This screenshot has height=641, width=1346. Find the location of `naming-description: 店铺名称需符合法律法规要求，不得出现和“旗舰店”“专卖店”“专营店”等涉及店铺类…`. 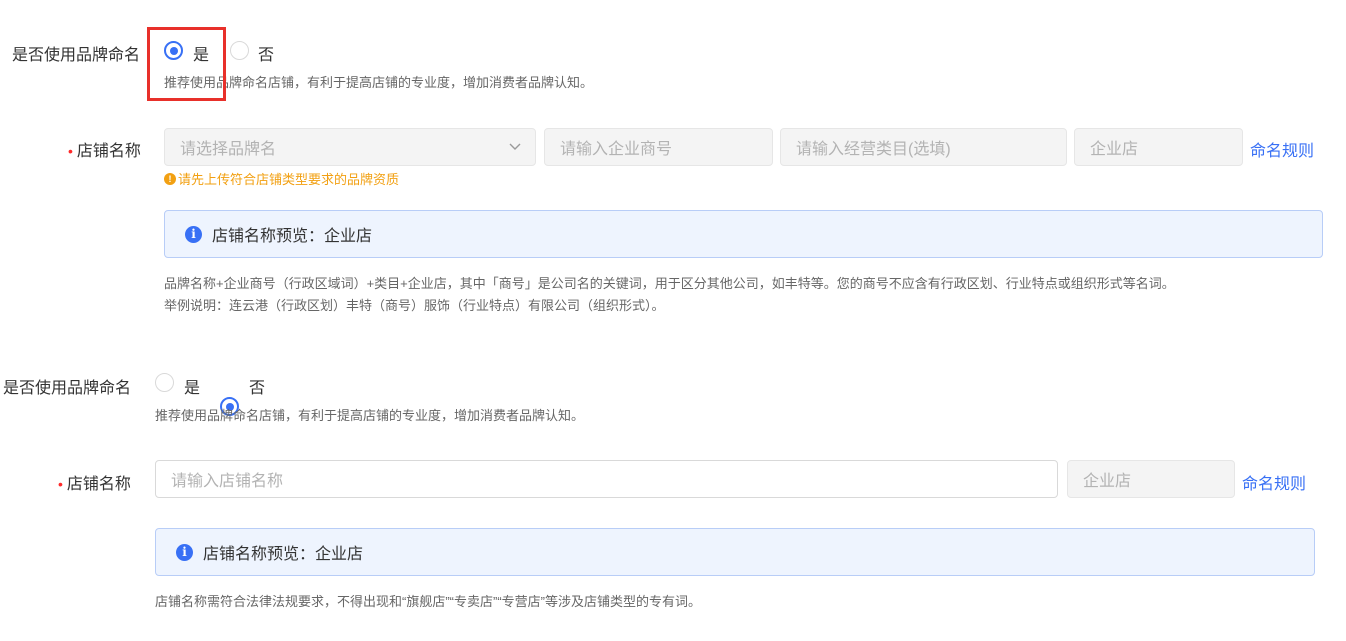

naming-description: 店铺名称需符合法律法规要求，不得出现和“旗舰店”“专卖店”“专营店”等涉及店铺类… is located at coordinates (428, 602).